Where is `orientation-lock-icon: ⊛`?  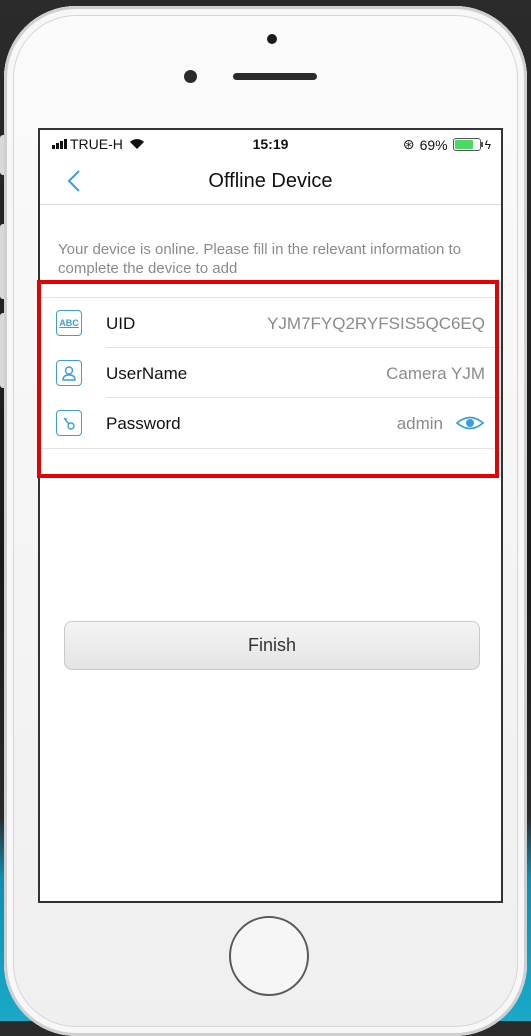 orientation-lock-icon: ⊛ is located at coordinates (408, 144).